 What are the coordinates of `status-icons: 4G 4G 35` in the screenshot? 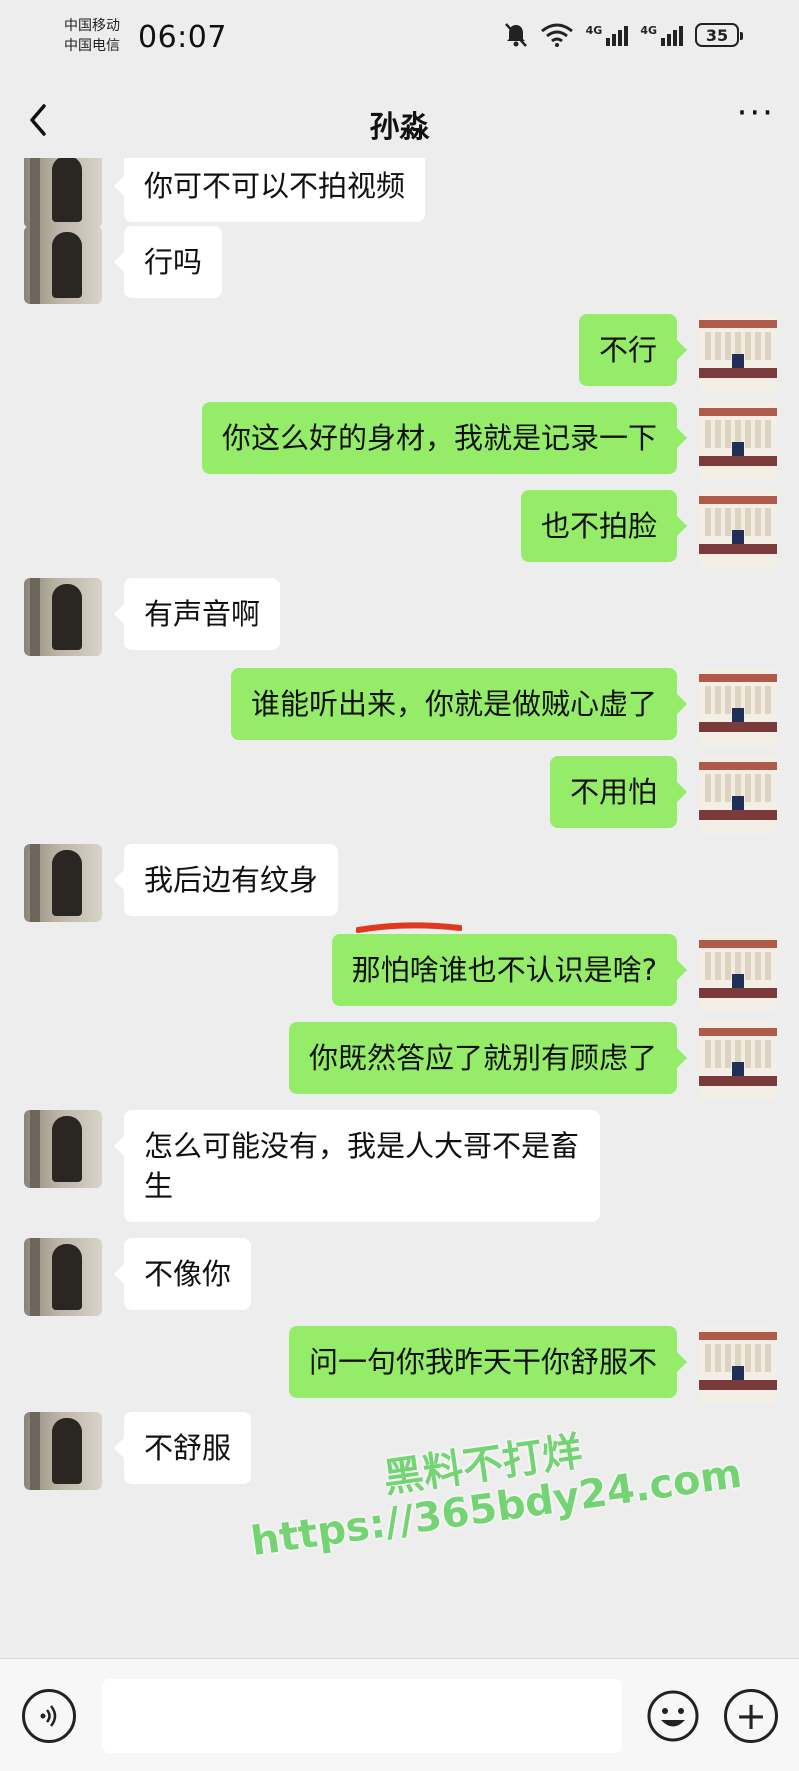 It's located at (623, 35).